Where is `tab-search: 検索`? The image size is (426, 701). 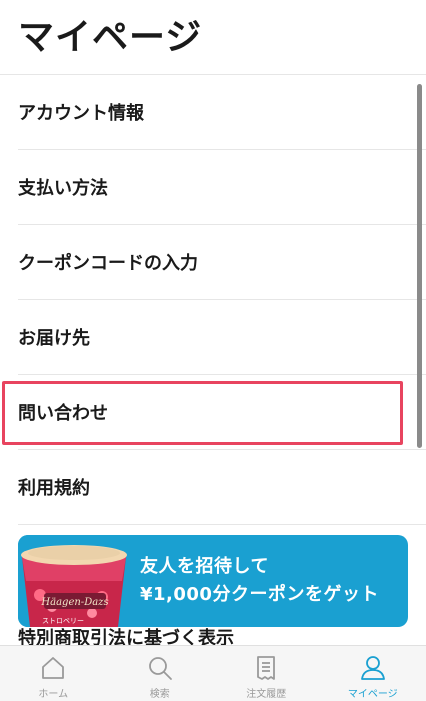
tab-search: 検索 is located at coordinates (160, 673).